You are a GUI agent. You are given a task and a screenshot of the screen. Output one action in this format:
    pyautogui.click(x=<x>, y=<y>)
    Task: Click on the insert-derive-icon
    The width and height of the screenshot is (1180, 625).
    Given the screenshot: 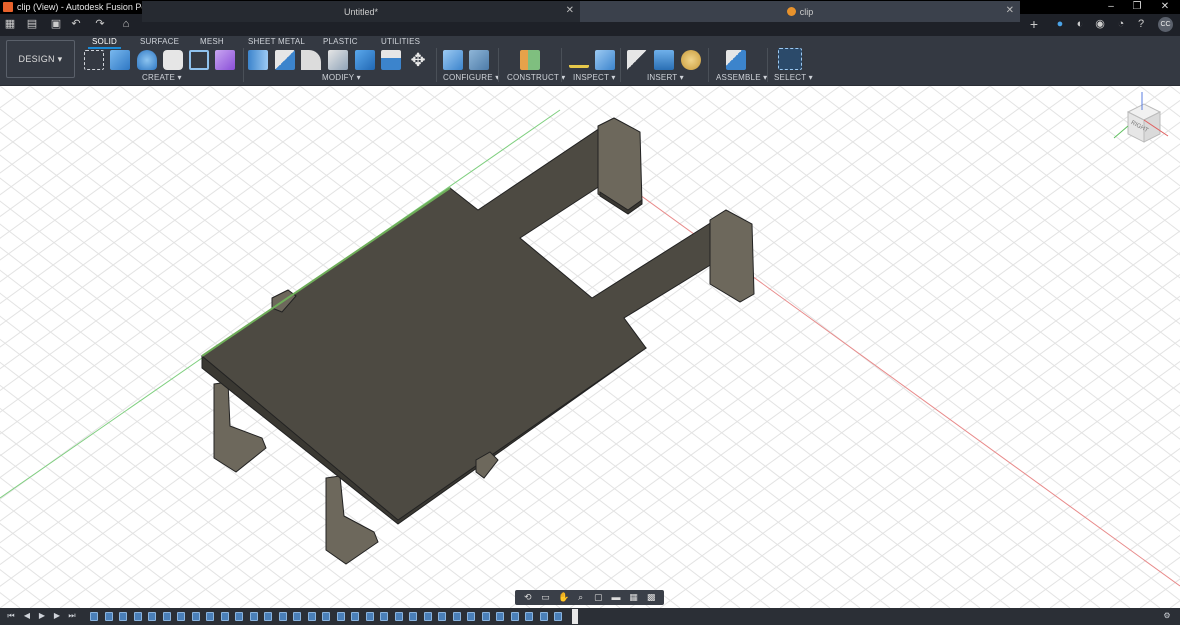 What is the action you would take?
    pyautogui.click(x=637, y=60)
    